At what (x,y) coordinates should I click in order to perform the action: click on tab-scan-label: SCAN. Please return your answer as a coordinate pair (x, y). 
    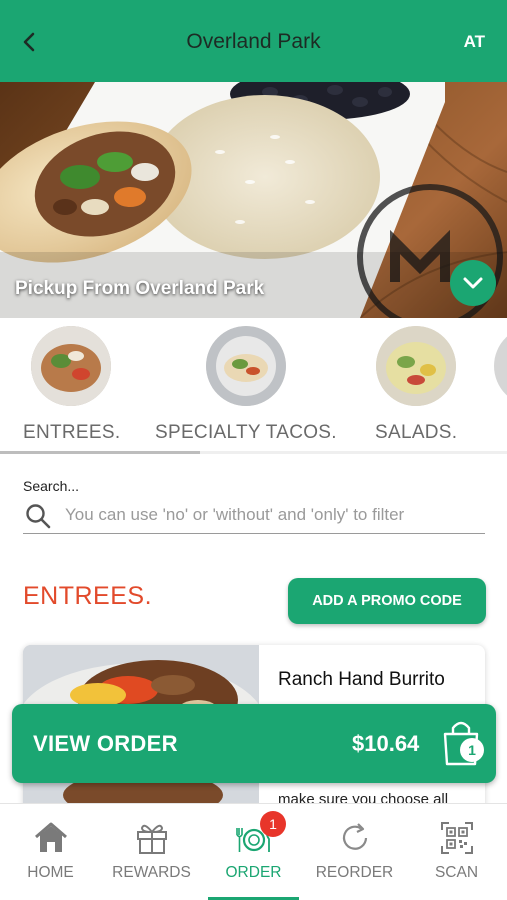
    Looking at the image, I should click on (456, 872).